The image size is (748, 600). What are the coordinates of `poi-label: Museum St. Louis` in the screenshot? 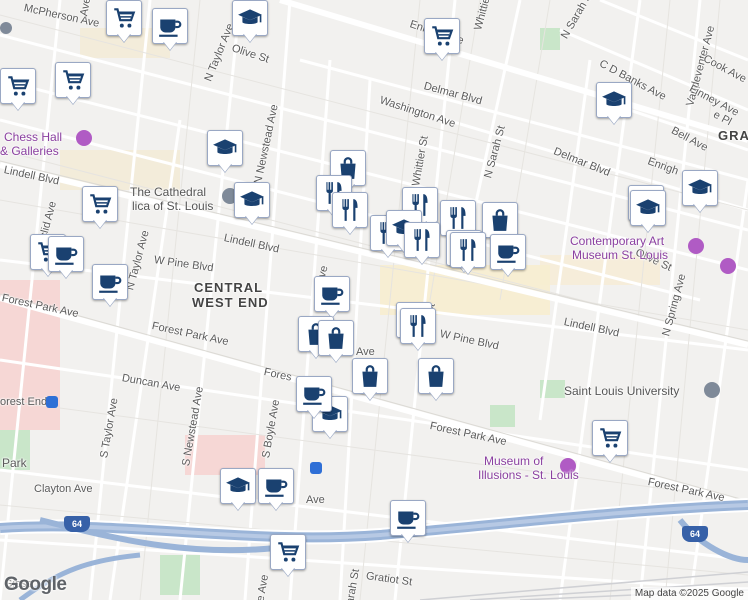 It's located at (620, 255).